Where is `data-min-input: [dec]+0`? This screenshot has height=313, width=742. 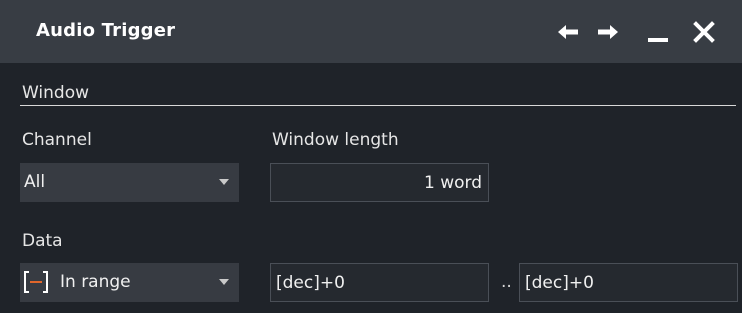 data-min-input: [dec]+0 is located at coordinates (379, 282).